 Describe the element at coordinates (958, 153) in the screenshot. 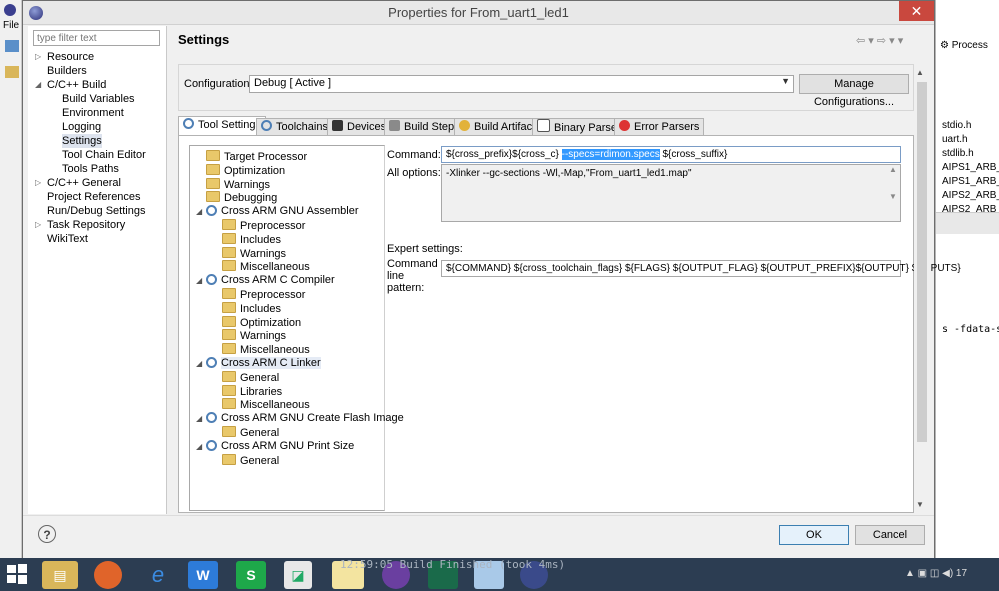

I see `outline-item: stdlib.h` at that location.